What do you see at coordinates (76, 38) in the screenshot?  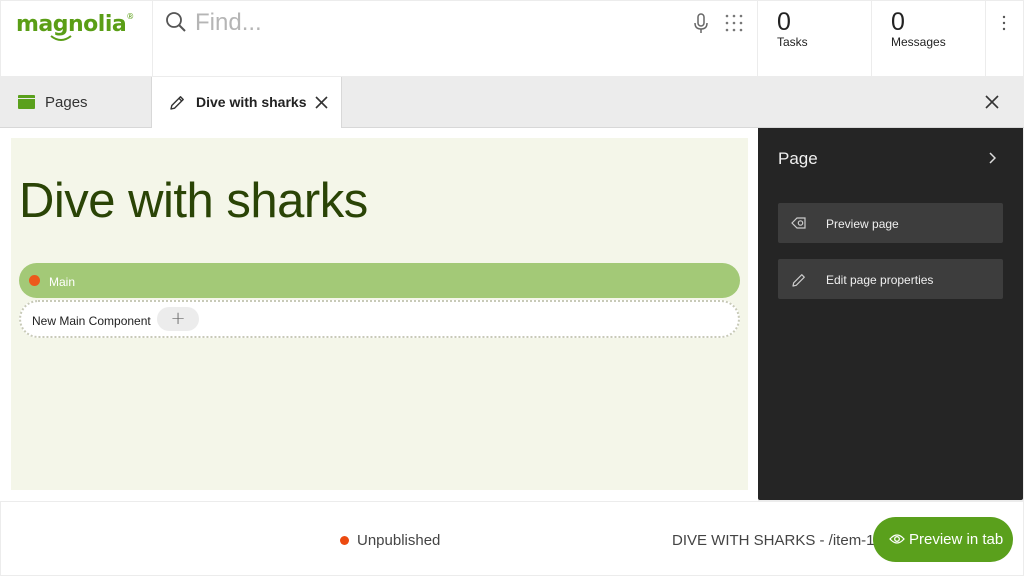 I see `logo-area: magnolia®` at bounding box center [76, 38].